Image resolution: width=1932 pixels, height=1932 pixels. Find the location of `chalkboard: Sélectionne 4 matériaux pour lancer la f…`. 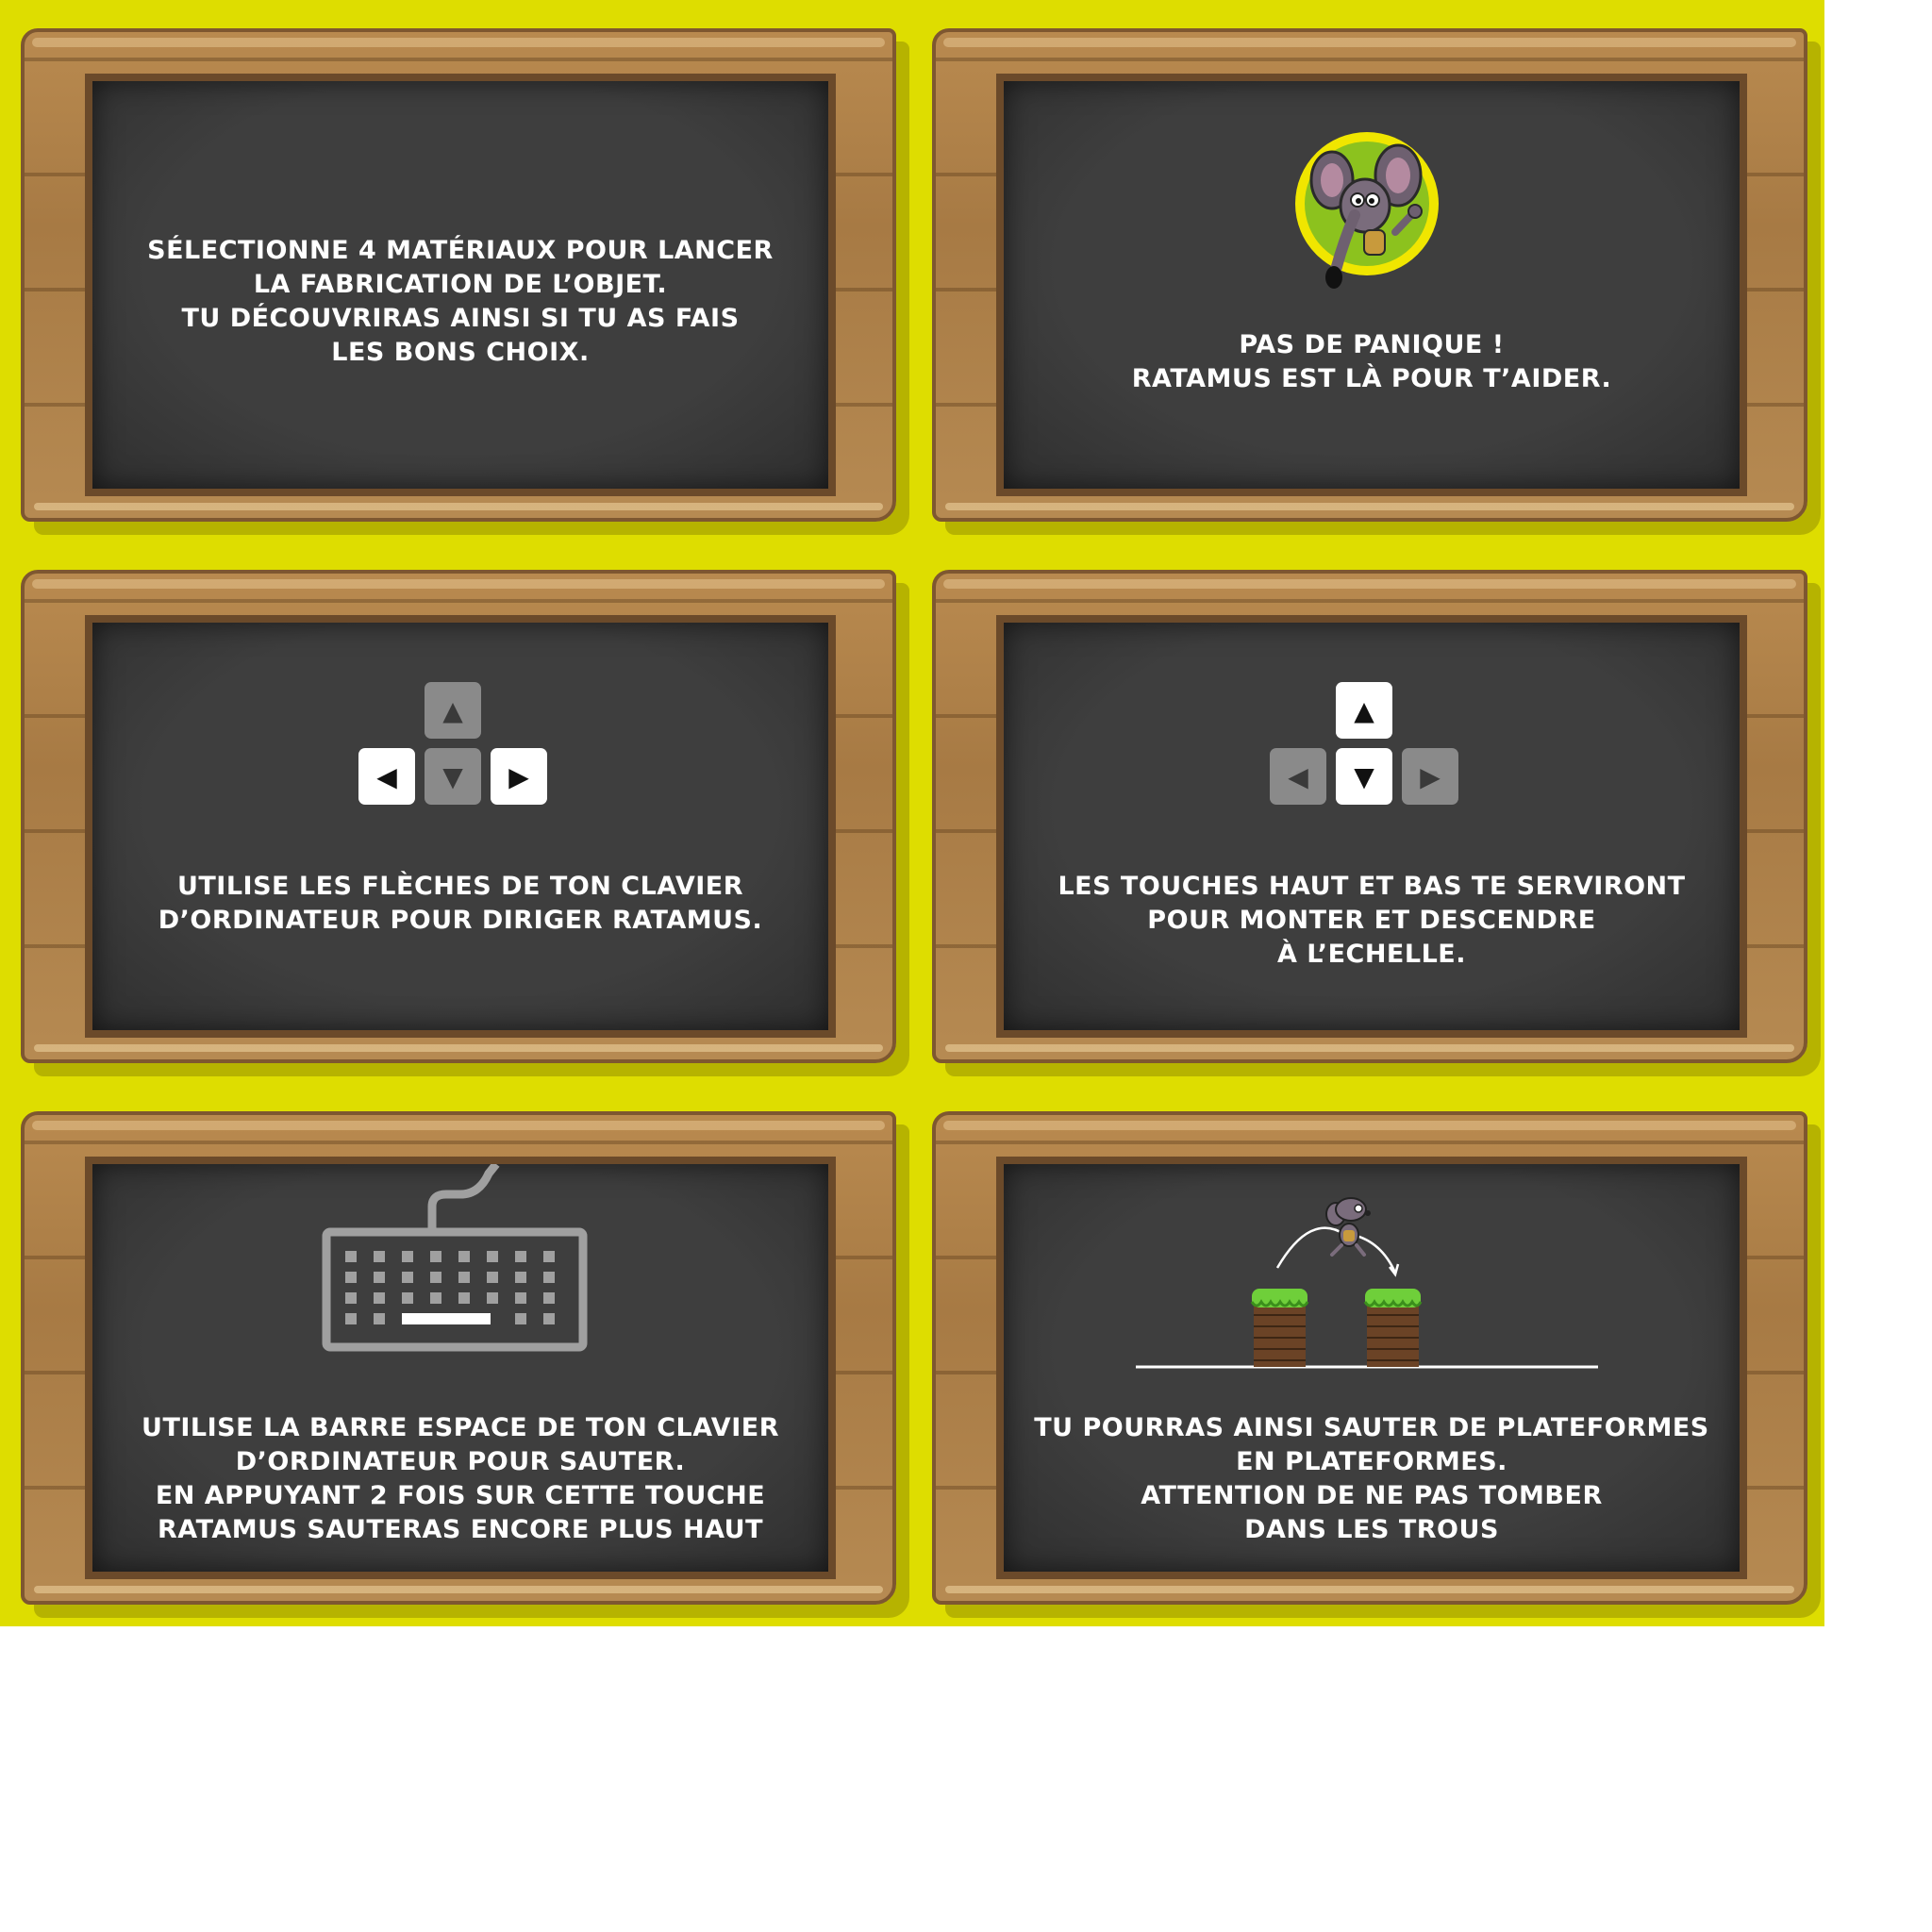

chalkboard: Sélectionne 4 matériaux pour lancer la f… is located at coordinates (461, 285).